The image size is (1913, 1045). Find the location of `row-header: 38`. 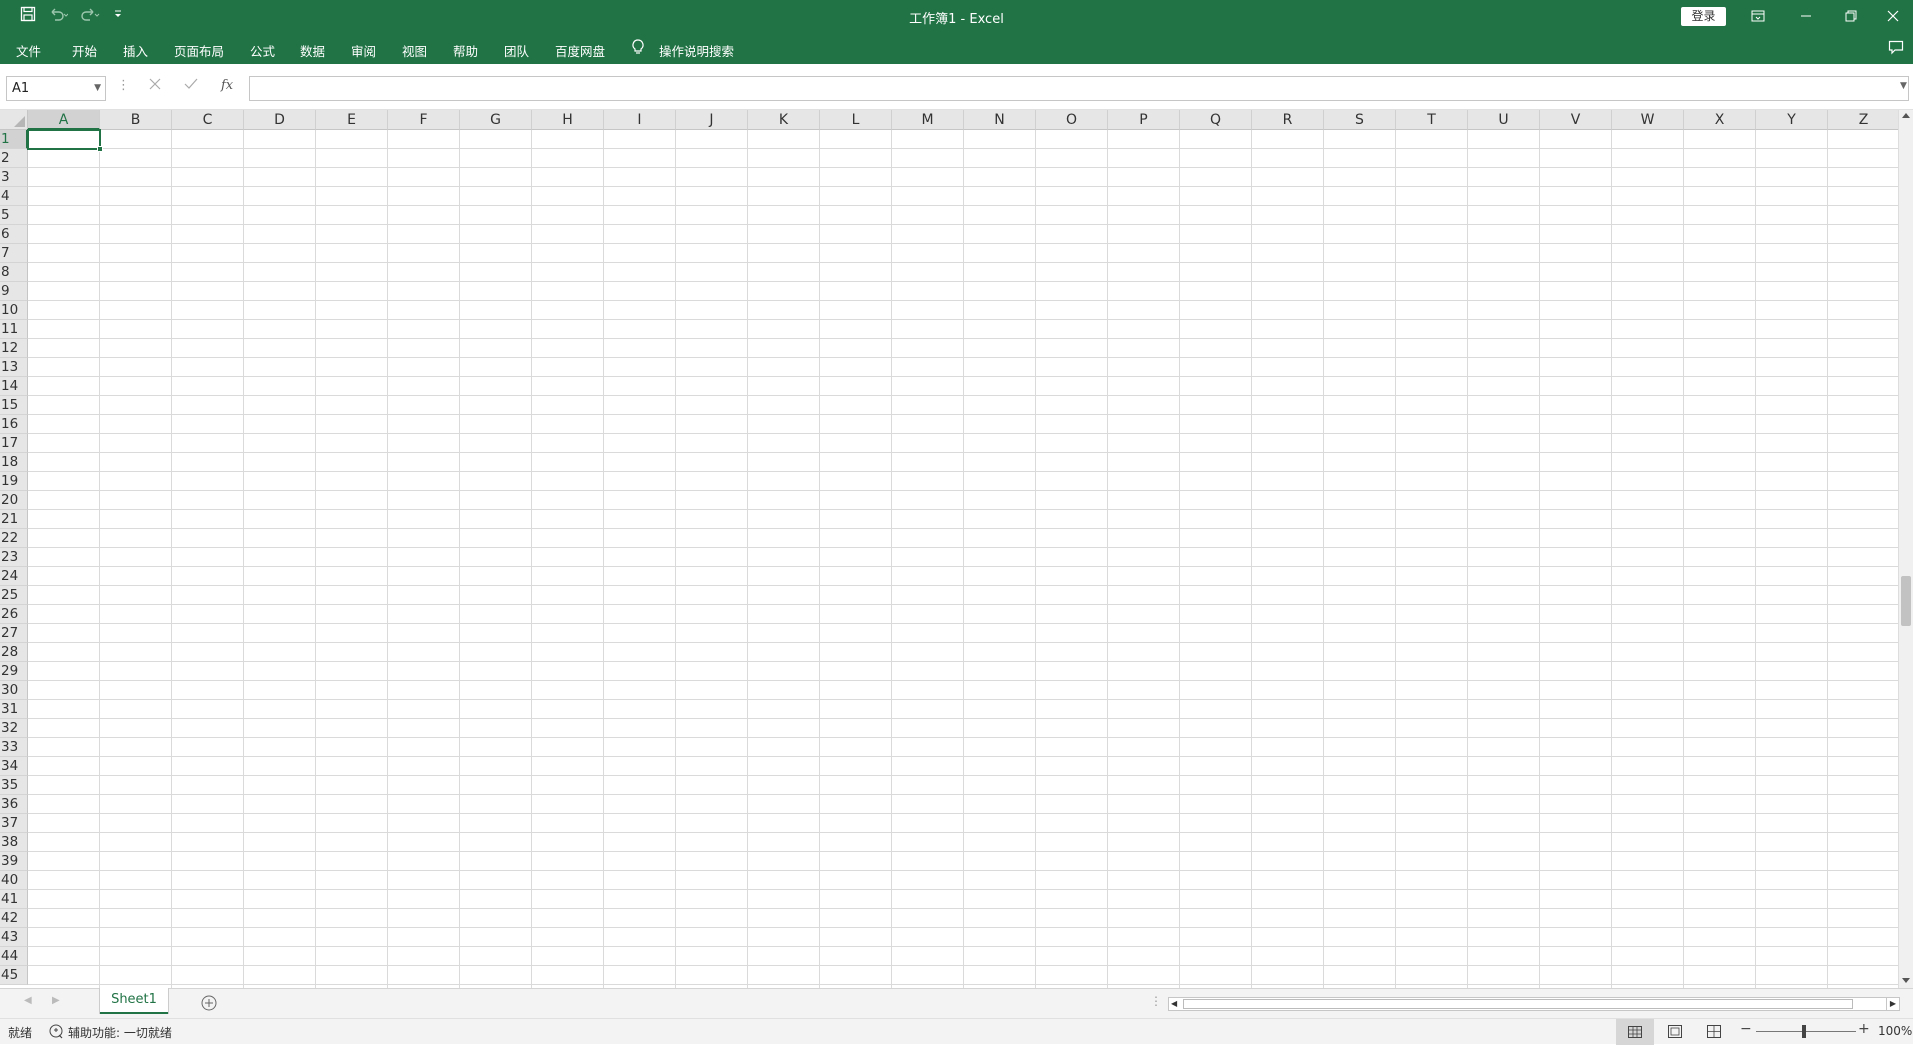

row-header: 38 is located at coordinates (14, 842).